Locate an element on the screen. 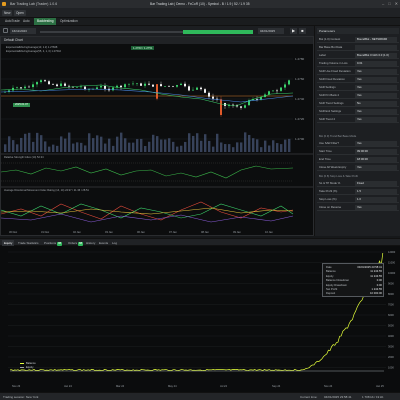  param-label: Close on Reverse is located at coordinates (330, 207).